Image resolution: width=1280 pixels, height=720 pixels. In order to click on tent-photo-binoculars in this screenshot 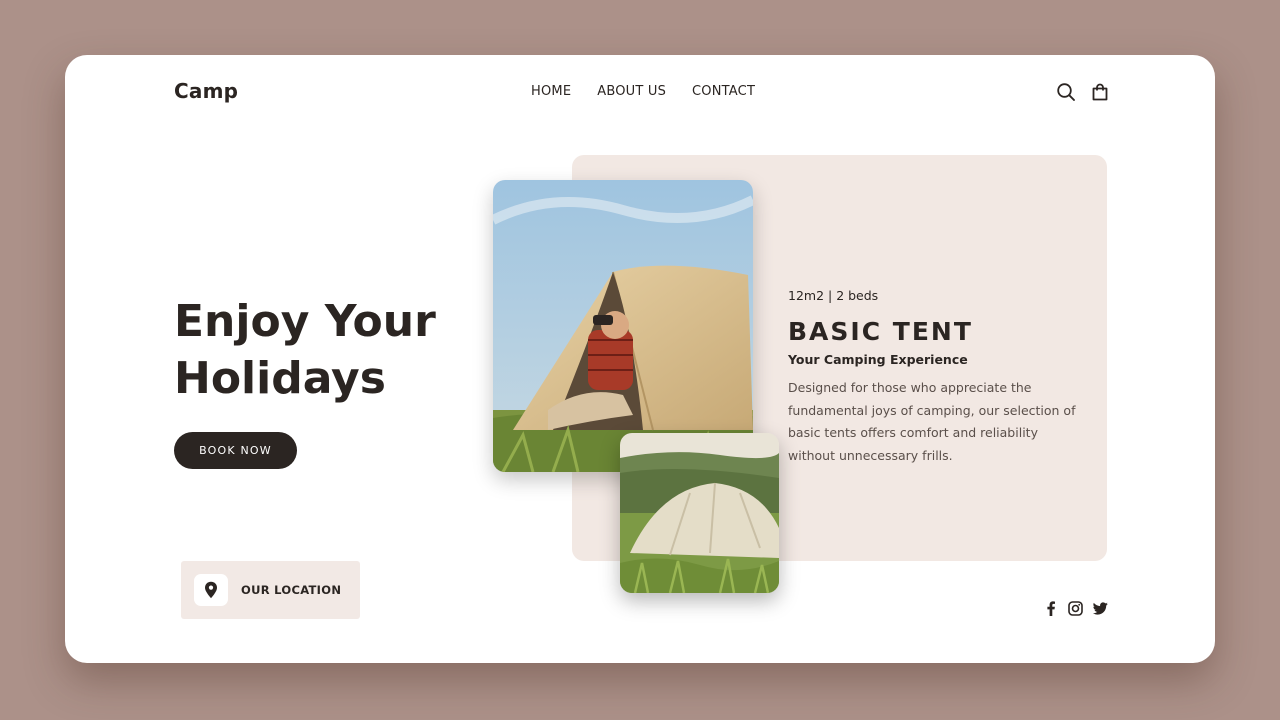, I will do `click(623, 326)`.